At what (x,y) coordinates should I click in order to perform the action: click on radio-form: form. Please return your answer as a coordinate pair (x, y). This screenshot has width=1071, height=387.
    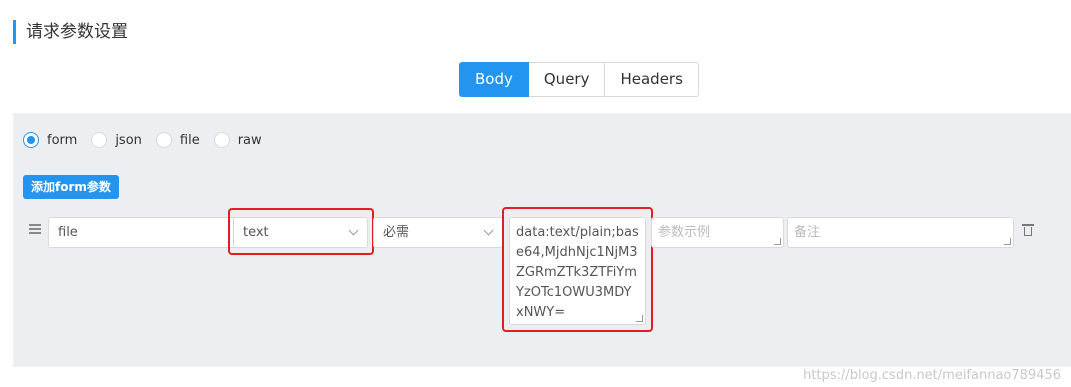
    Looking at the image, I should click on (50, 140).